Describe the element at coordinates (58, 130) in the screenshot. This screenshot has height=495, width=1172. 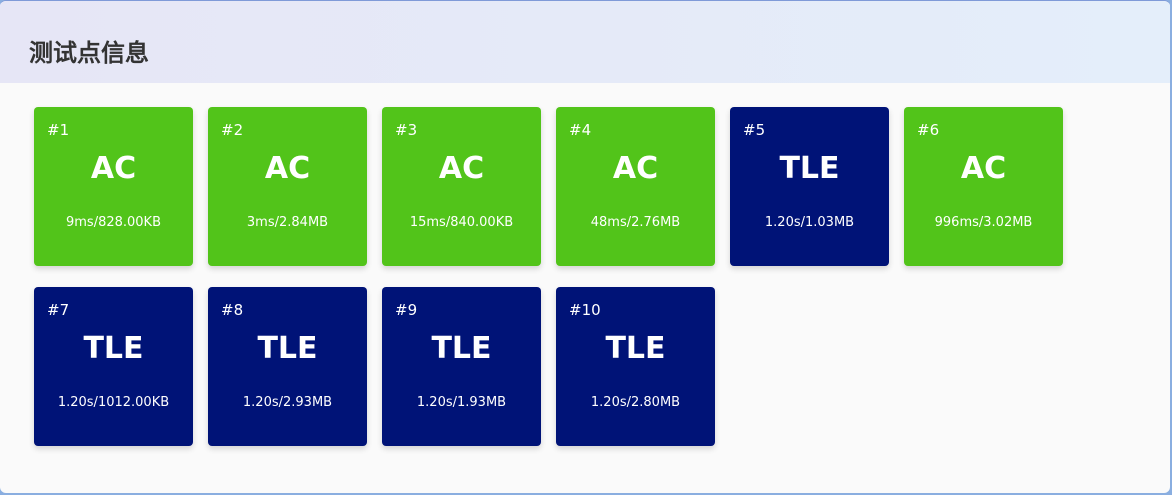
I see `testcase-number: #1` at that location.